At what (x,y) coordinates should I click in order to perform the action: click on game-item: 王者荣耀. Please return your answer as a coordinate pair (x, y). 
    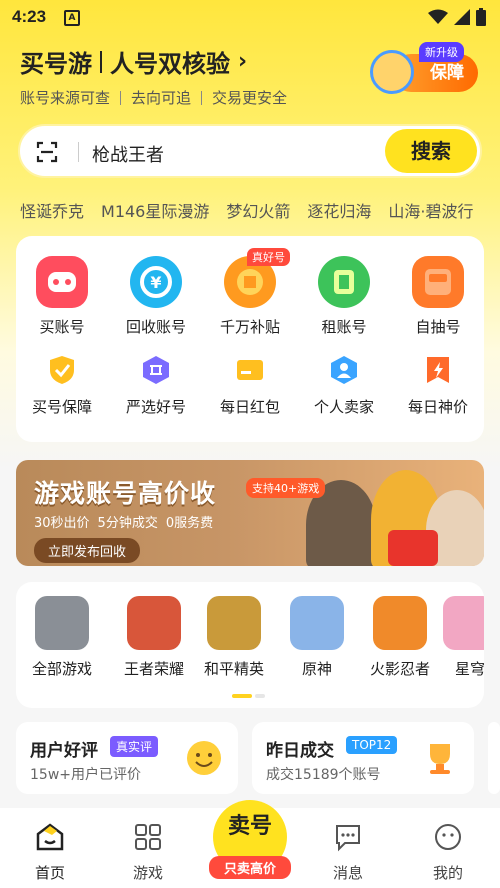
    Looking at the image, I should click on (154, 637).